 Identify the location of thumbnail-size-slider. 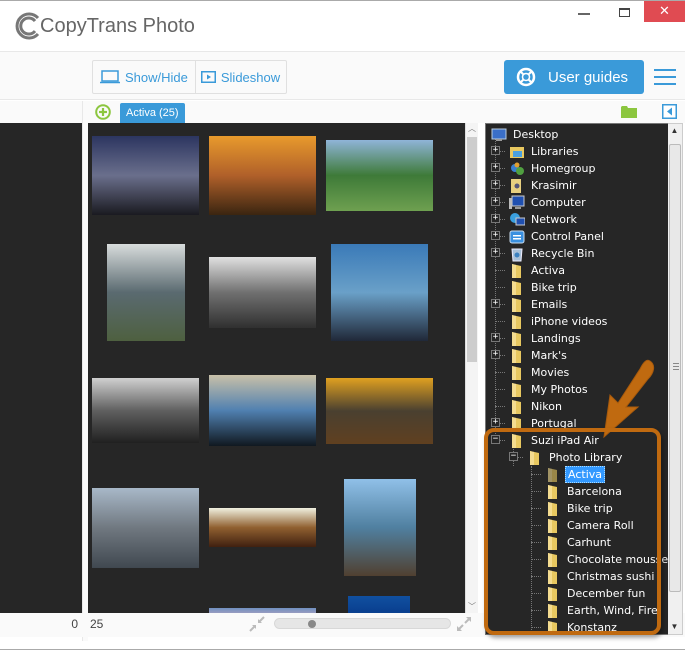
(362, 623).